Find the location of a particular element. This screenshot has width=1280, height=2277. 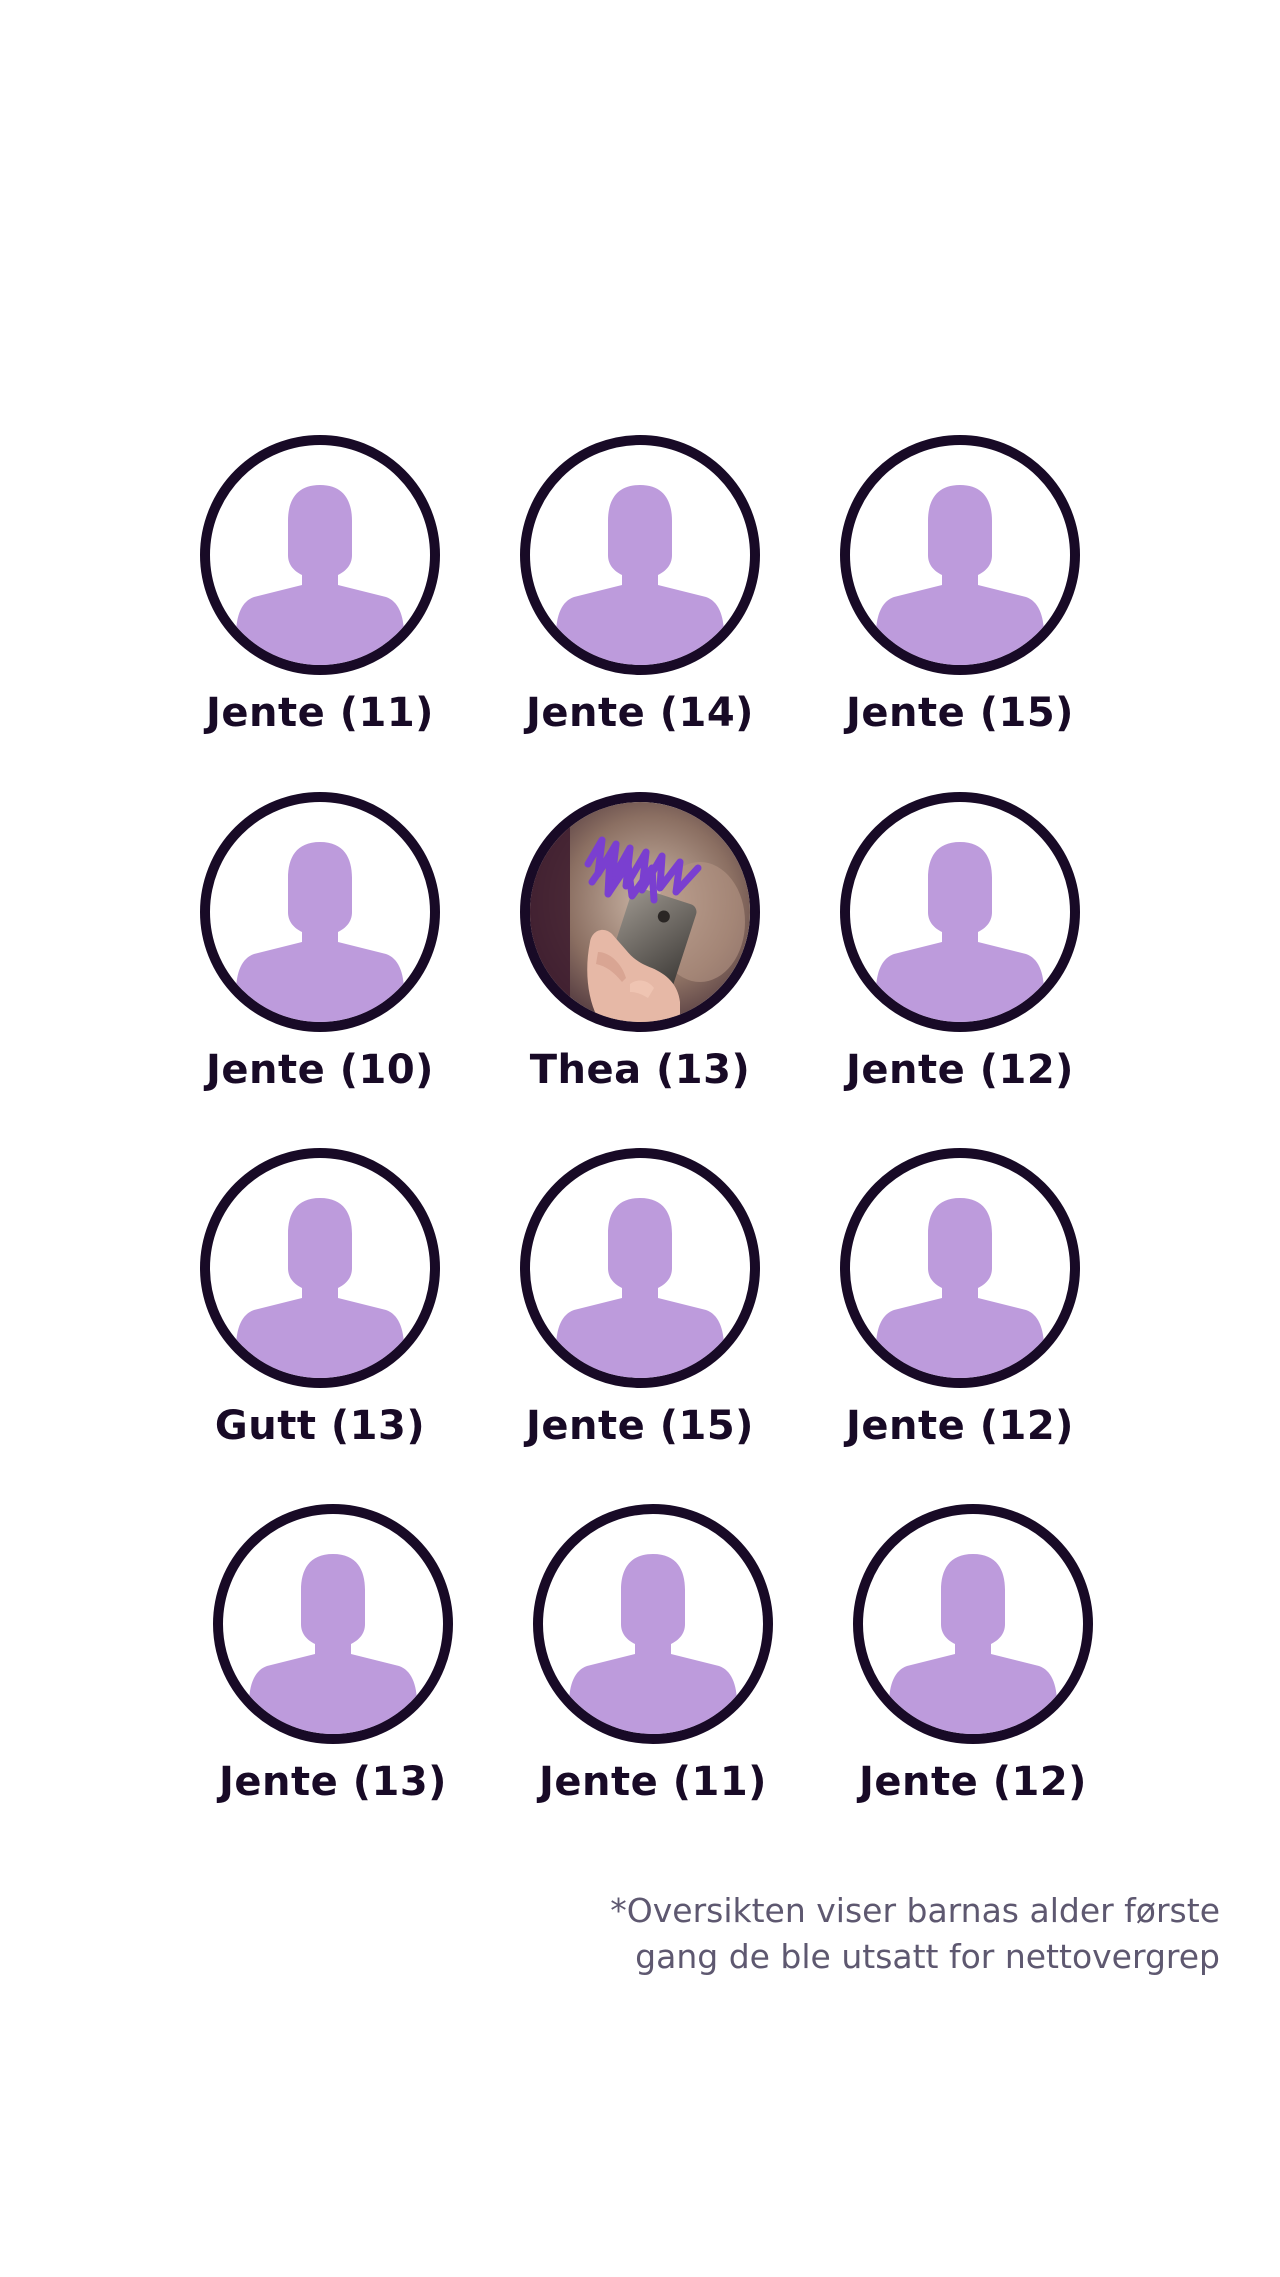

avatar-photo is located at coordinates (640, 912).